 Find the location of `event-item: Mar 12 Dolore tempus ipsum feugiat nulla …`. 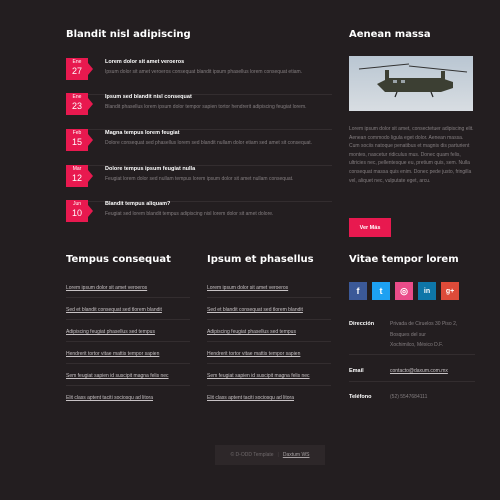

event-item: Mar 12 Dolore tempus ipsum feugiat nulla … is located at coordinates (199, 183).